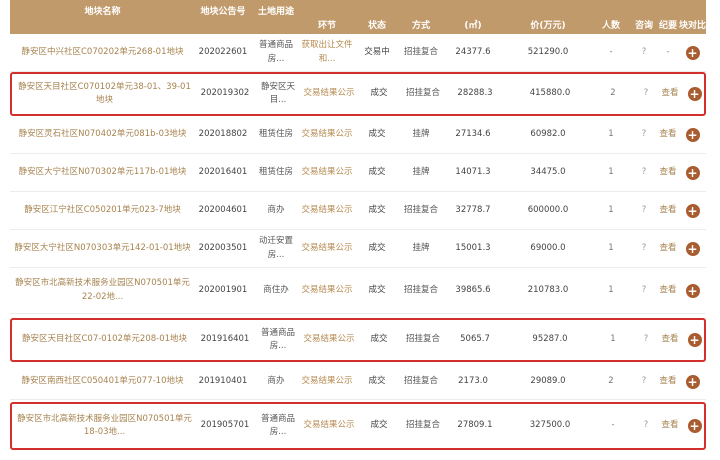 Image resolution: width=720 pixels, height=460 pixels. What do you see at coordinates (473, 133) in the screenshot?
I see `area-value: 27134.6` at bounding box center [473, 133].